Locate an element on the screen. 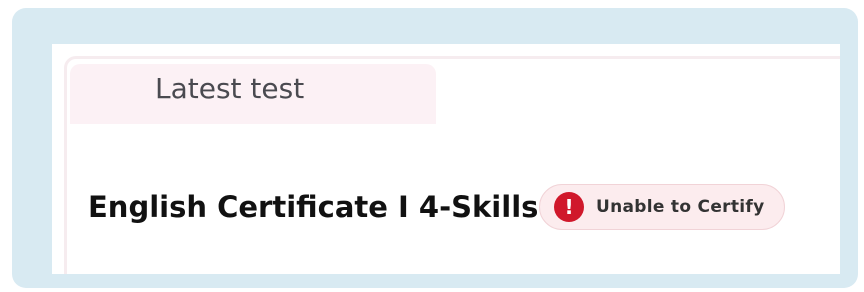  exclamation-icon: ! is located at coordinates (569, 207).